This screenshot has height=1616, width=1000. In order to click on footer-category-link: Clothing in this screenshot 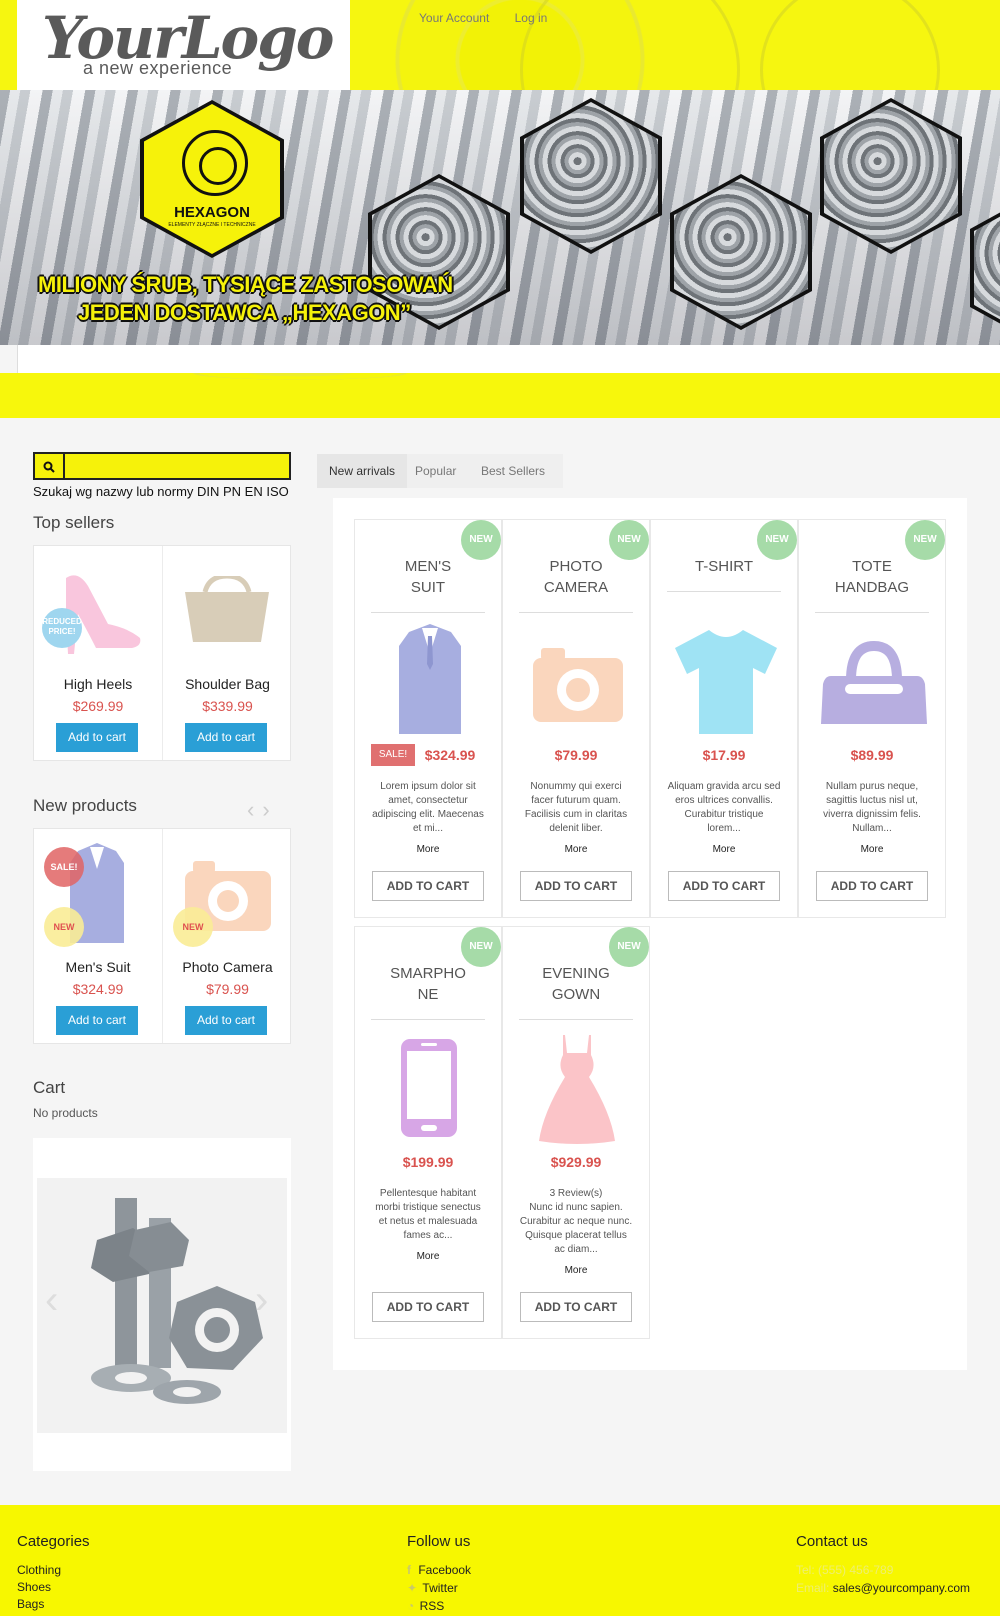, I will do `click(39, 1570)`.